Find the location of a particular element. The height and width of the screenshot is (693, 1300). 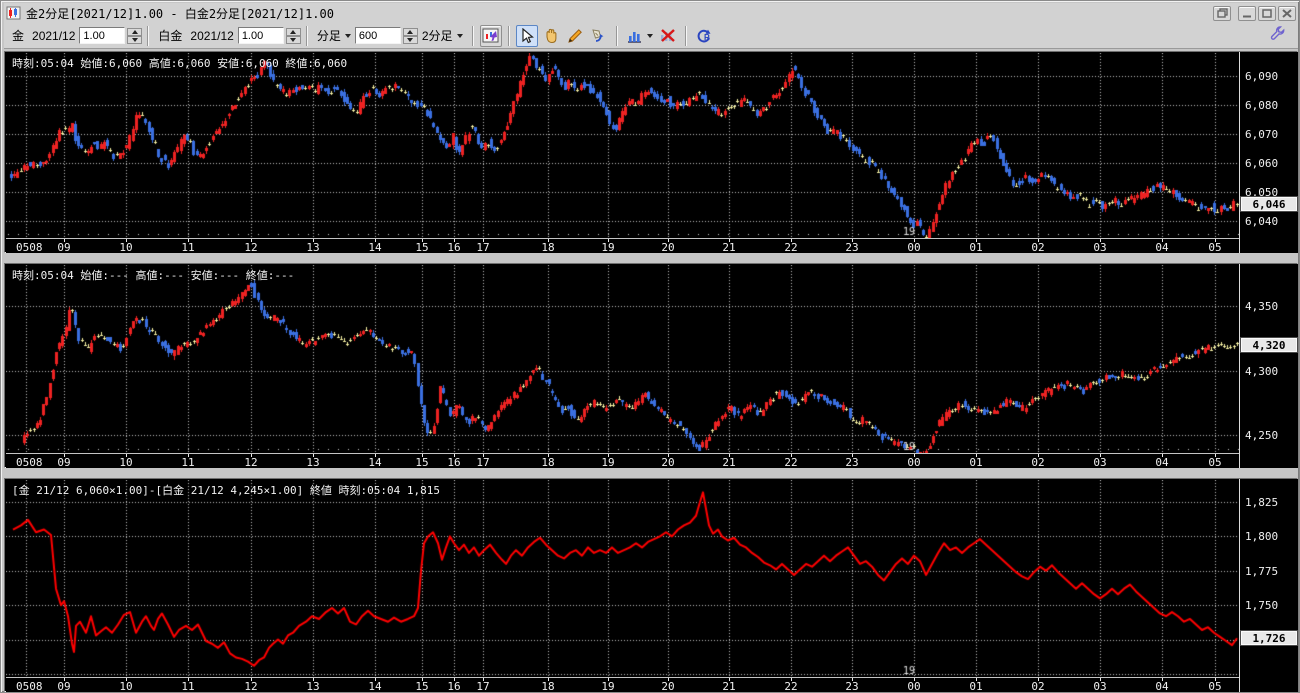

x-axis-hour-label: 04 is located at coordinates (1162, 462).